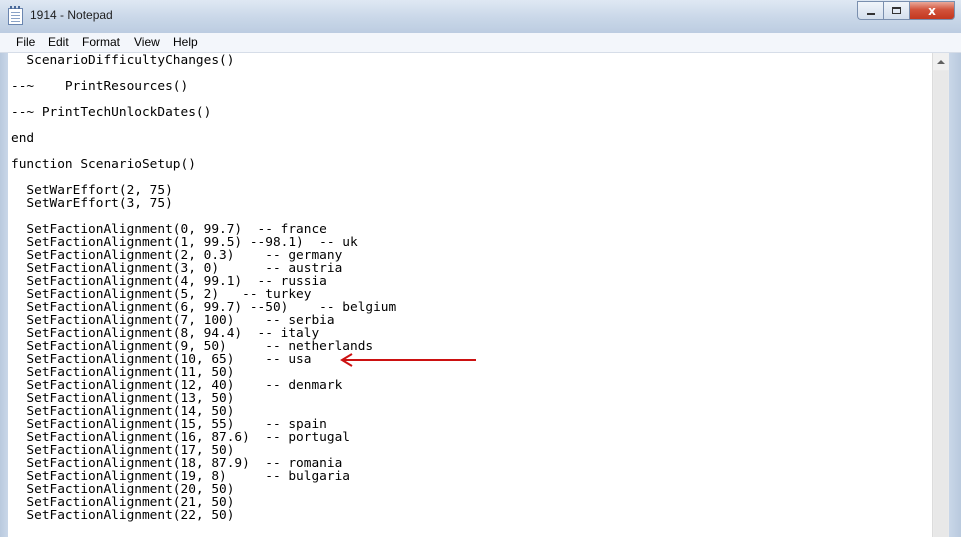 The width and height of the screenshot is (961, 537). What do you see at coordinates (91, 203) in the screenshot?
I see `code-line: SetWarEffort(3, 75)` at bounding box center [91, 203].